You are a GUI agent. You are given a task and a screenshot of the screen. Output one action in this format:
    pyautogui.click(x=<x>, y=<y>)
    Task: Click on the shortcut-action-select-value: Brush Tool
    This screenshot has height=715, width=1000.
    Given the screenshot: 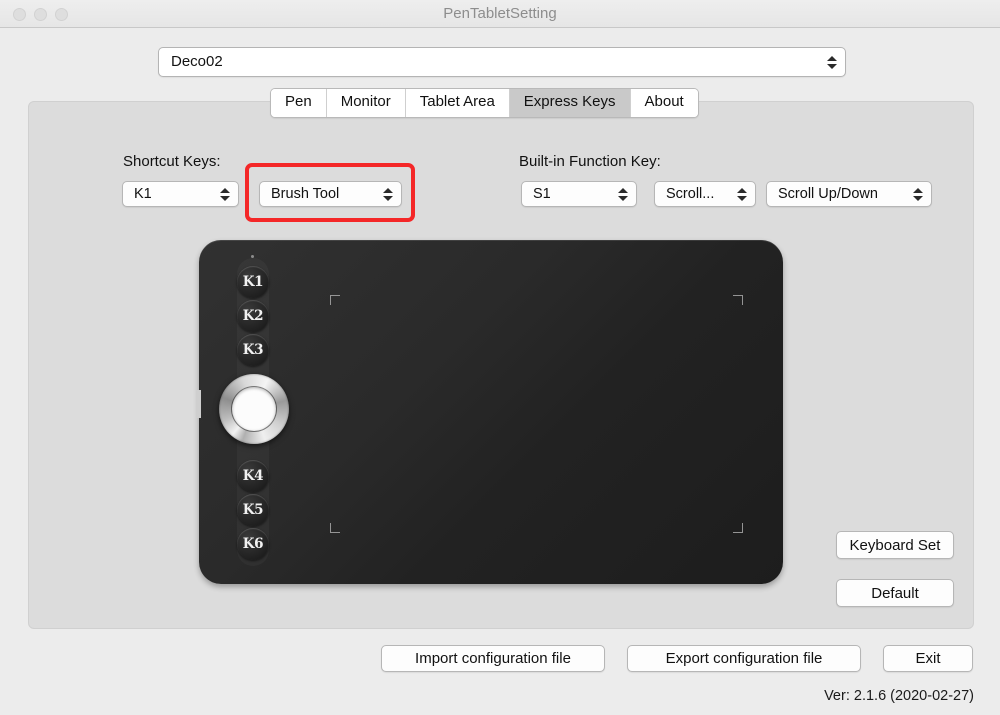 What is the action you would take?
    pyautogui.click(x=305, y=194)
    